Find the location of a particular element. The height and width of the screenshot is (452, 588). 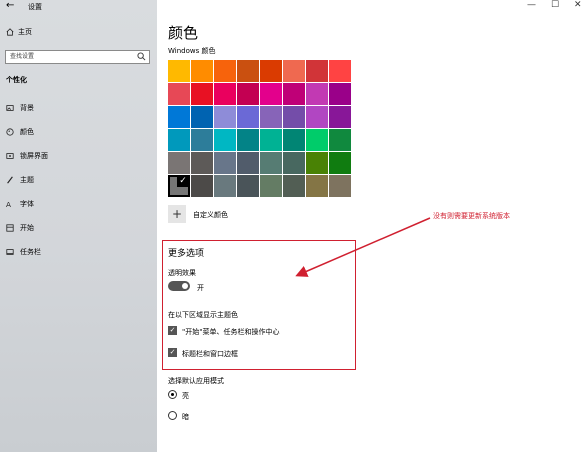

svg-text: A is located at coordinates (8, 204).